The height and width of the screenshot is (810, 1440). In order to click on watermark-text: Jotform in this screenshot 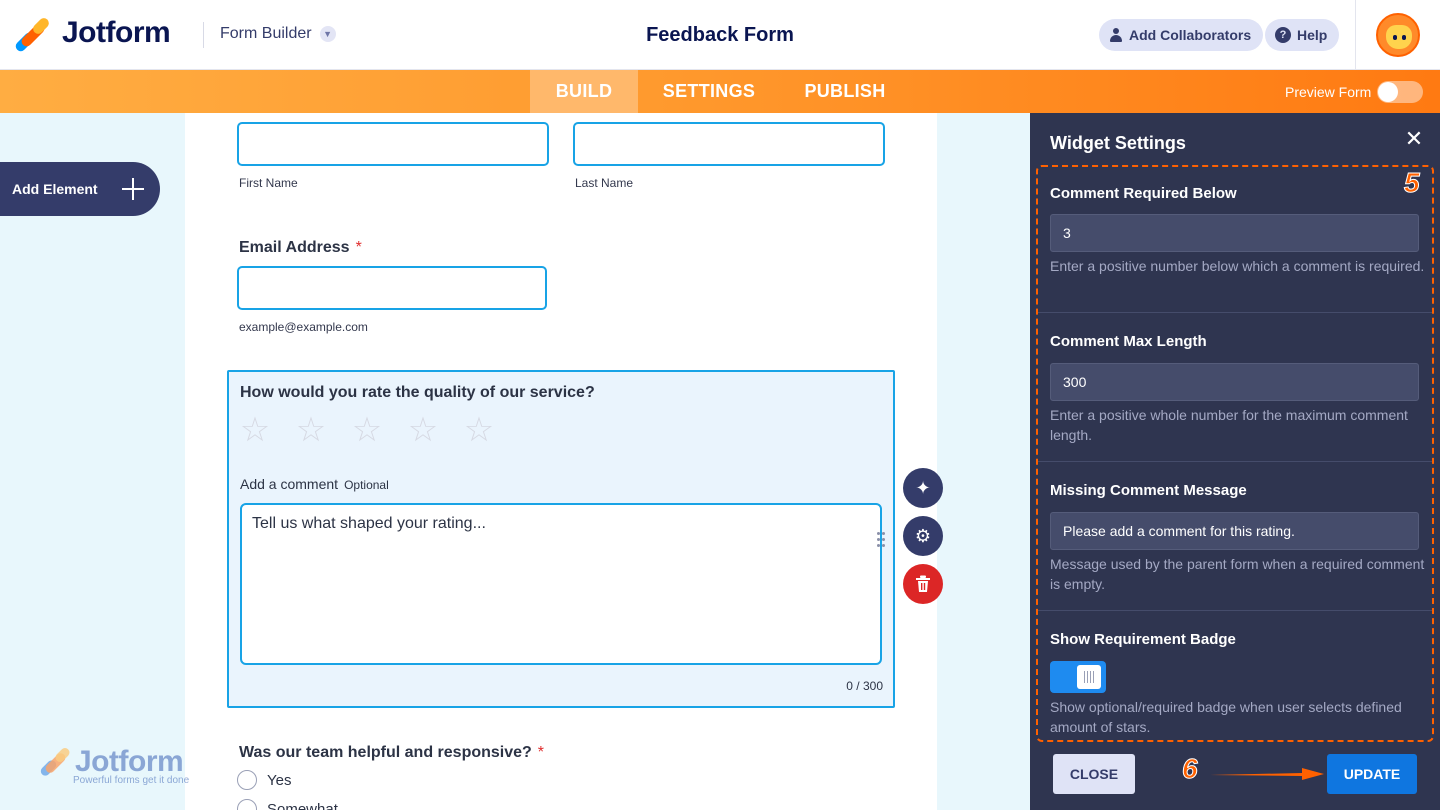, I will do `click(129, 761)`.